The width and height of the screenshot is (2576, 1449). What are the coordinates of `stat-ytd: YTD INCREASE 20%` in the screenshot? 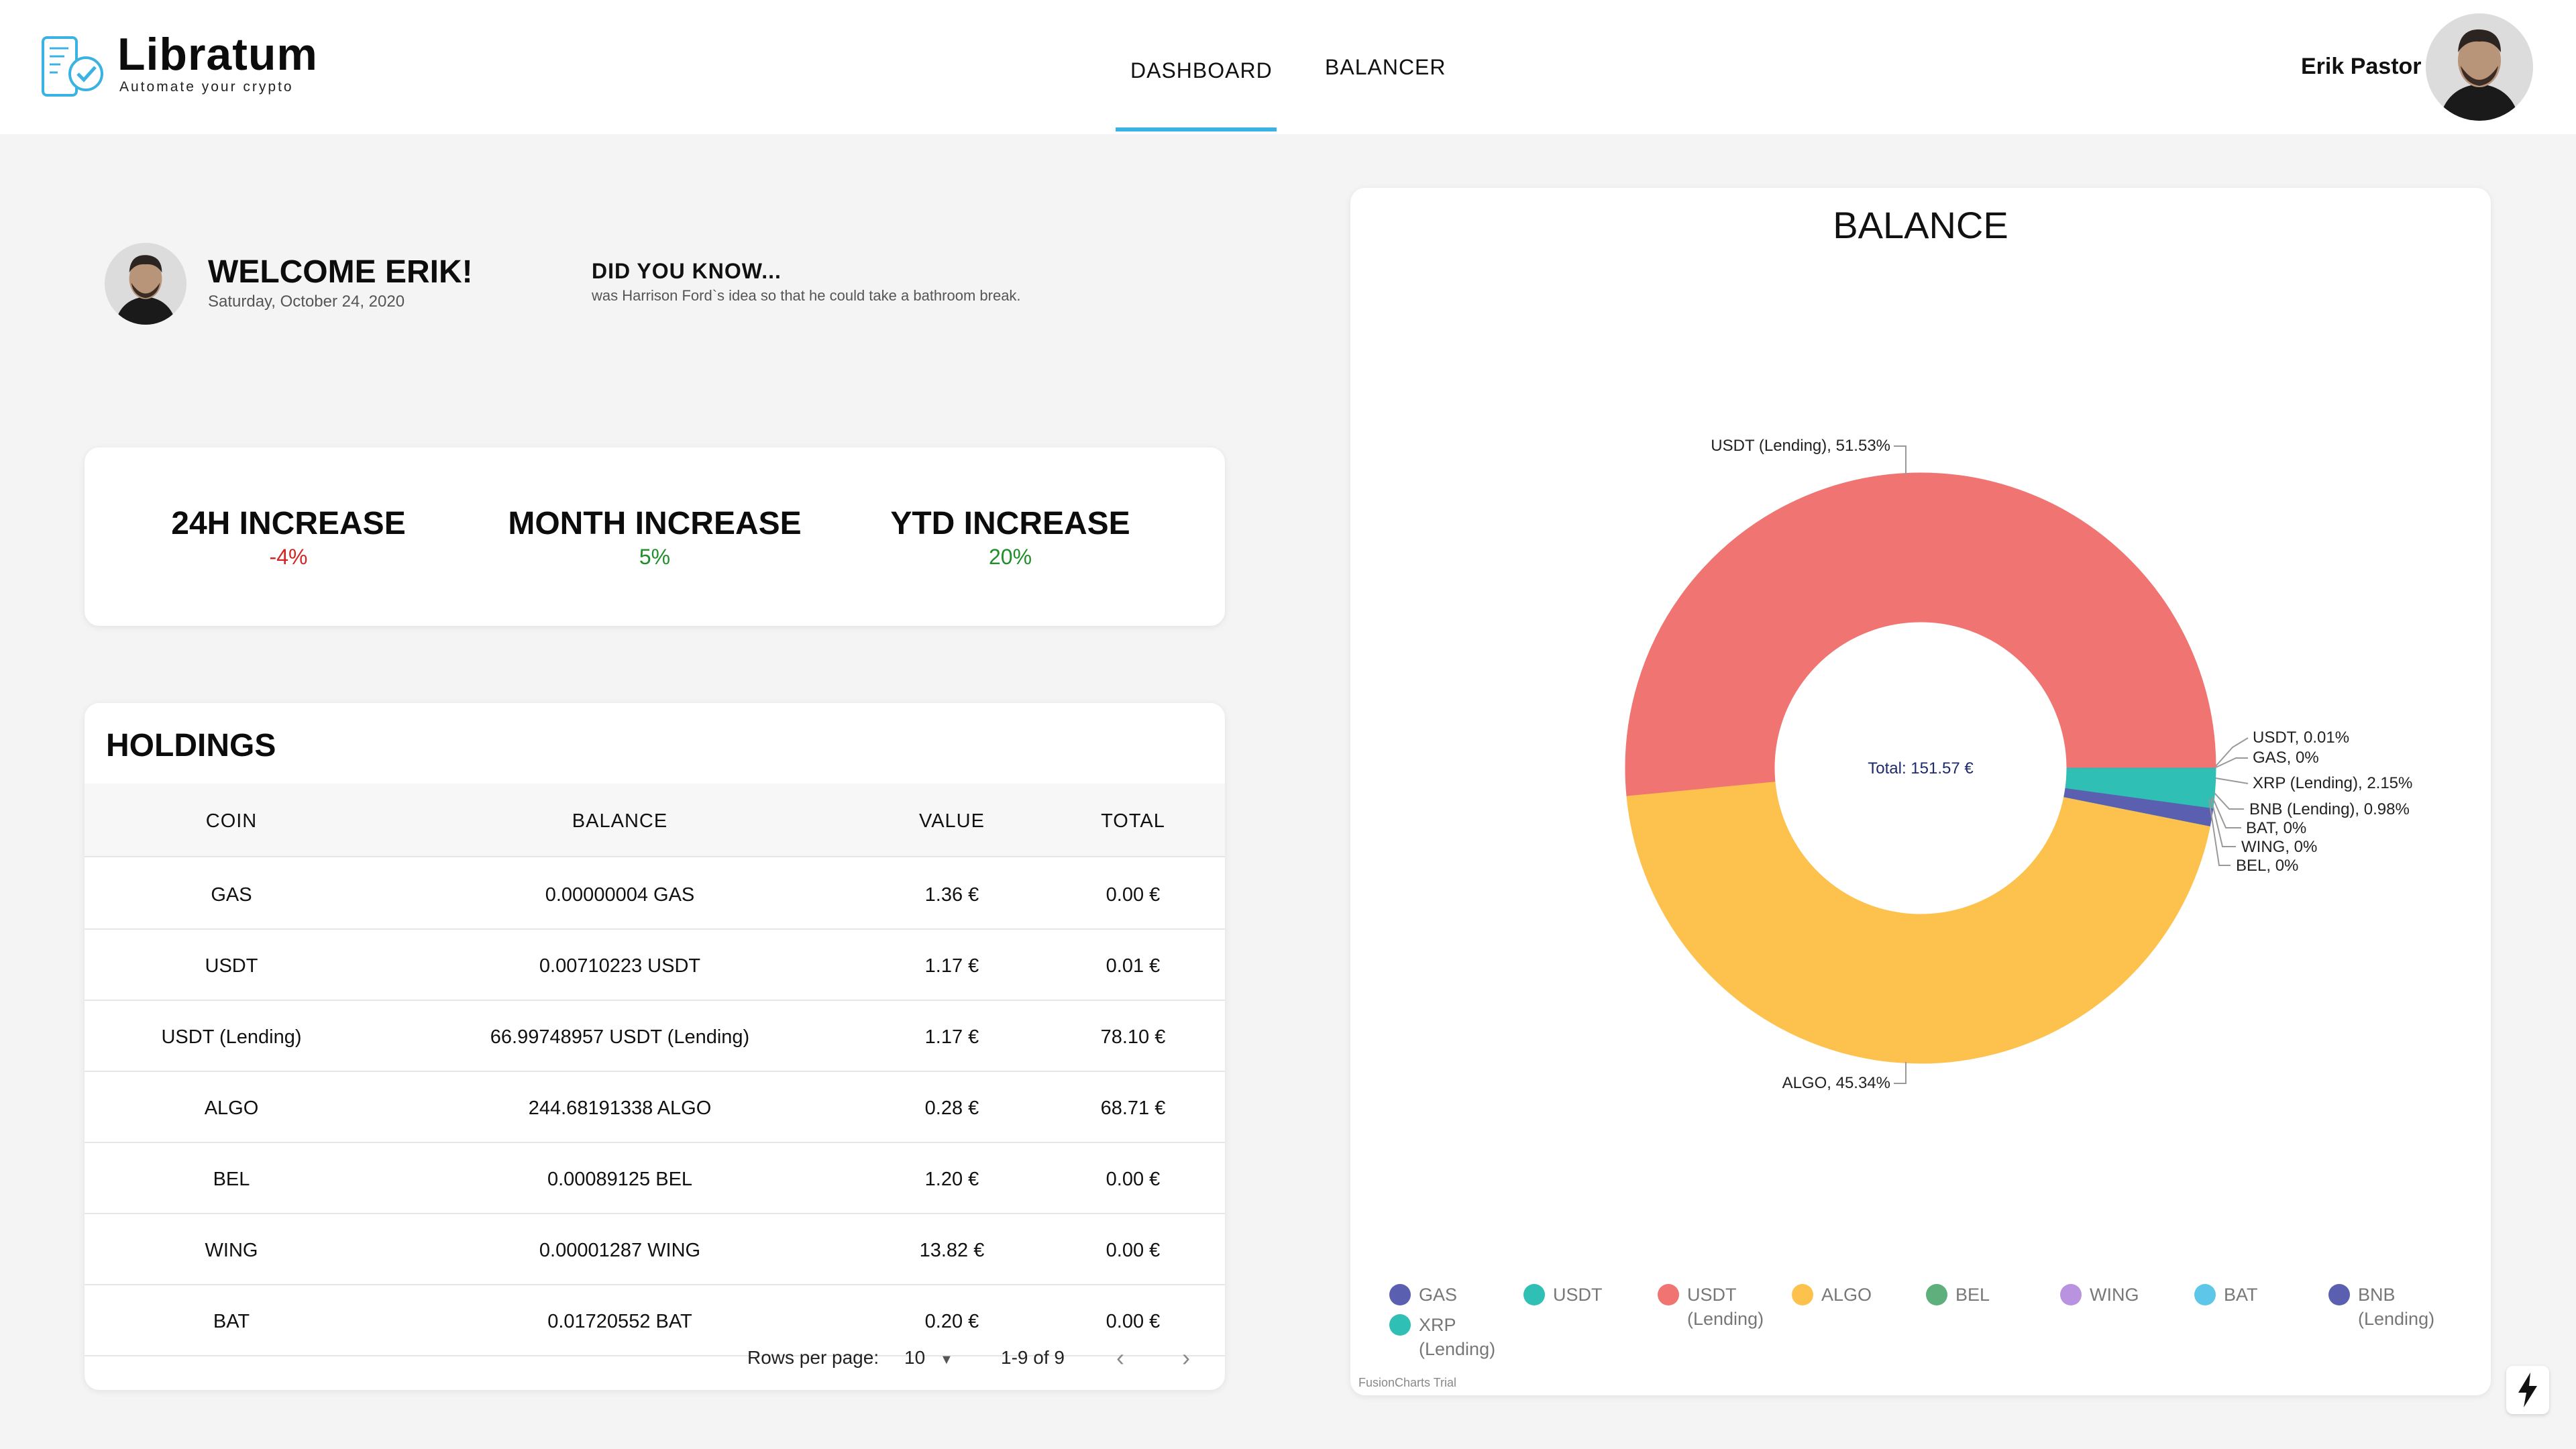 It's located at (1010, 537).